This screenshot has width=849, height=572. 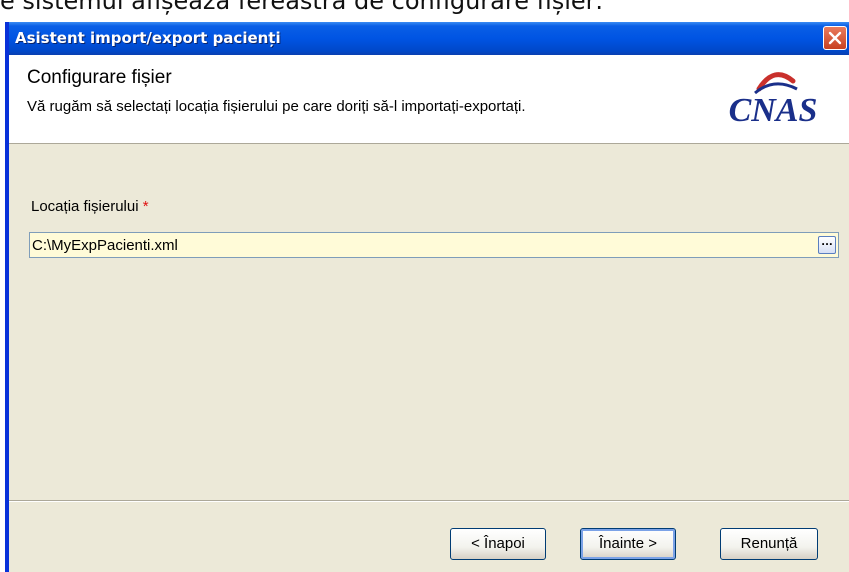 I want to click on cnas-logo: CNAS, so click(x=773, y=100).